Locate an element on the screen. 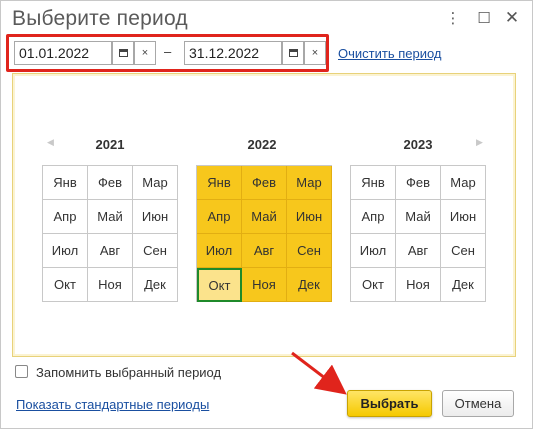  remember-period-checkbox is located at coordinates (21, 371).